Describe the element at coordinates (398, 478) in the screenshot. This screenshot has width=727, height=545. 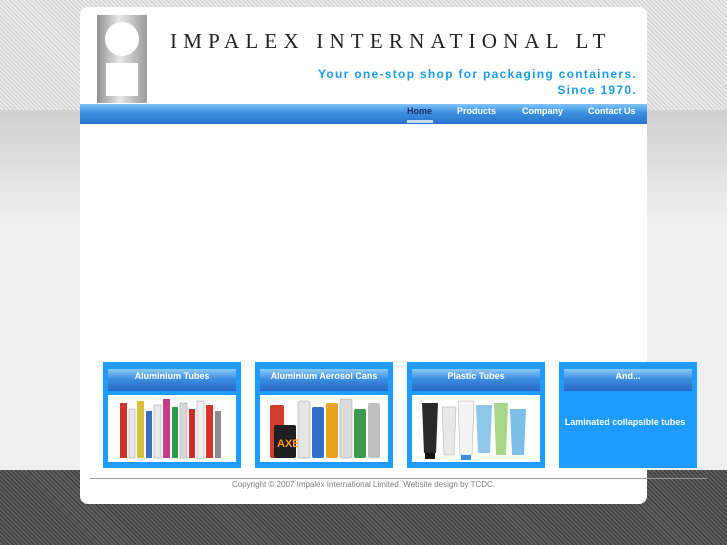
I see `footer-divider` at that location.